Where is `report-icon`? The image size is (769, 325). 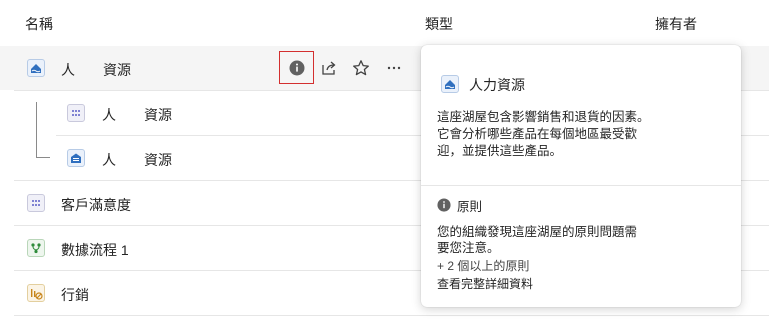 report-icon is located at coordinates (36, 293).